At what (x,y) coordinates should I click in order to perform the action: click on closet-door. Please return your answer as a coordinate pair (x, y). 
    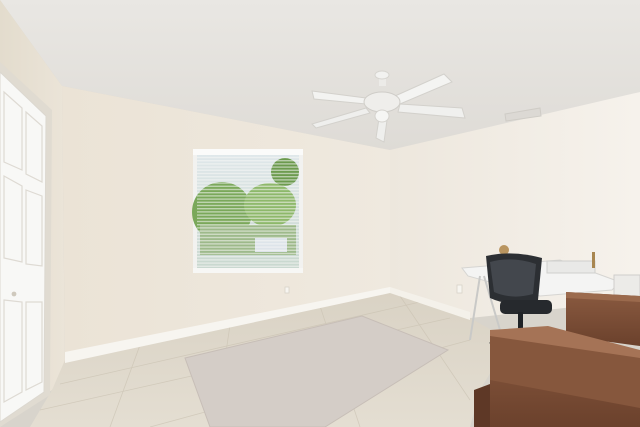
    Looking at the image, I should click on (26, 244).